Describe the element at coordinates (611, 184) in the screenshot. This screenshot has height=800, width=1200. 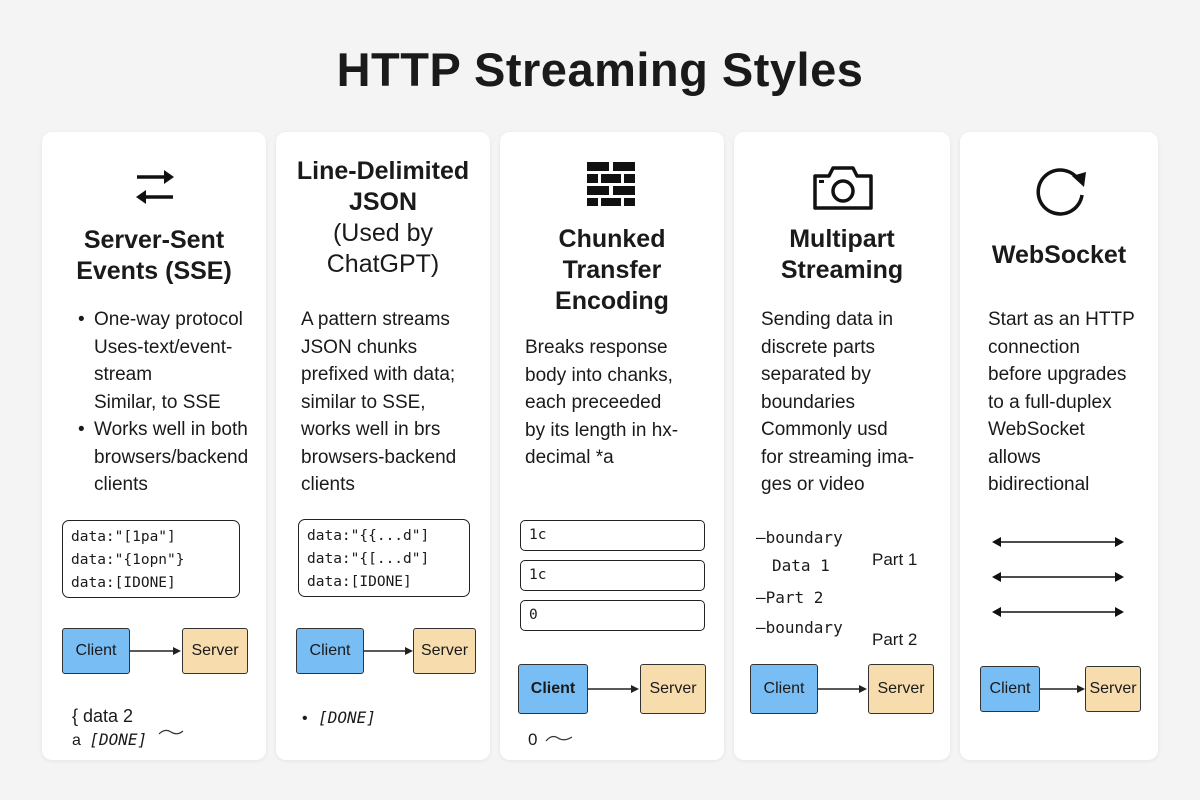
I see `brick-wall-icon` at that location.